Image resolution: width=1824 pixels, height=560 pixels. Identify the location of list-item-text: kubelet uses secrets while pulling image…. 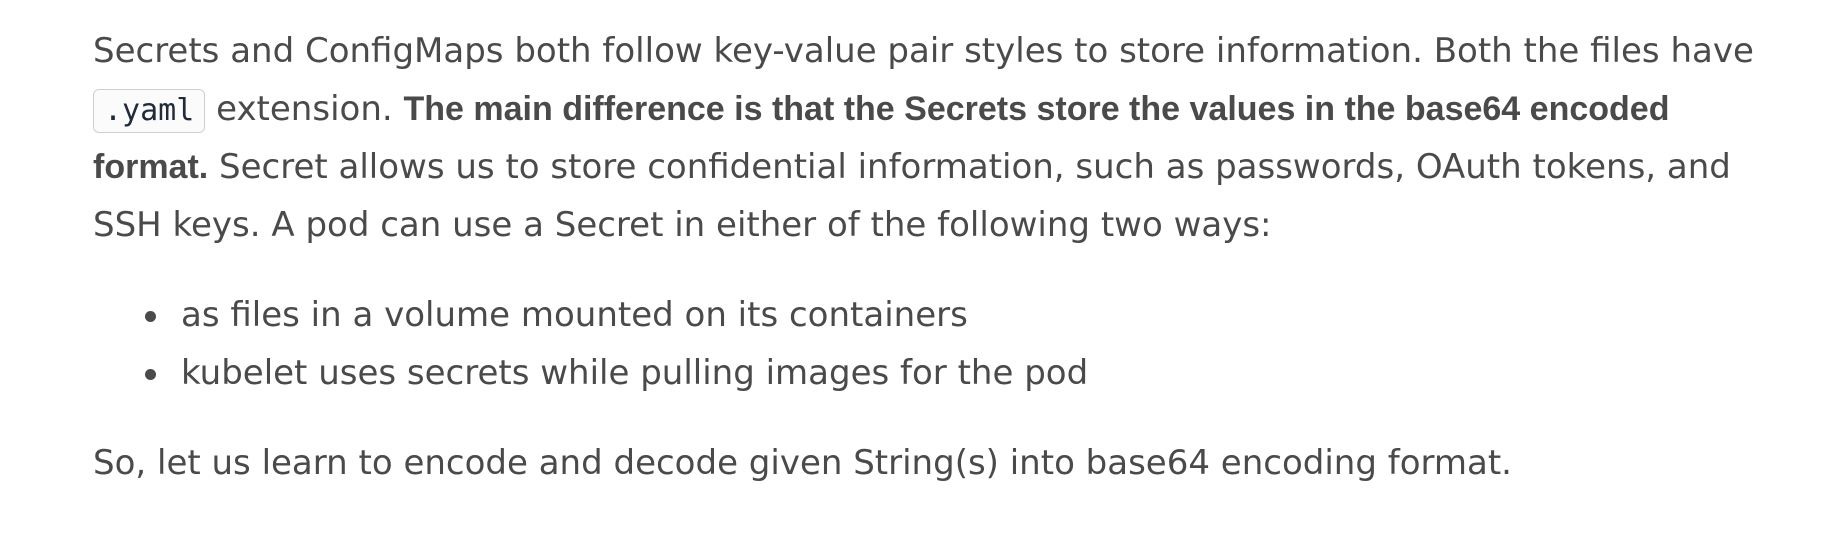
(635, 373).